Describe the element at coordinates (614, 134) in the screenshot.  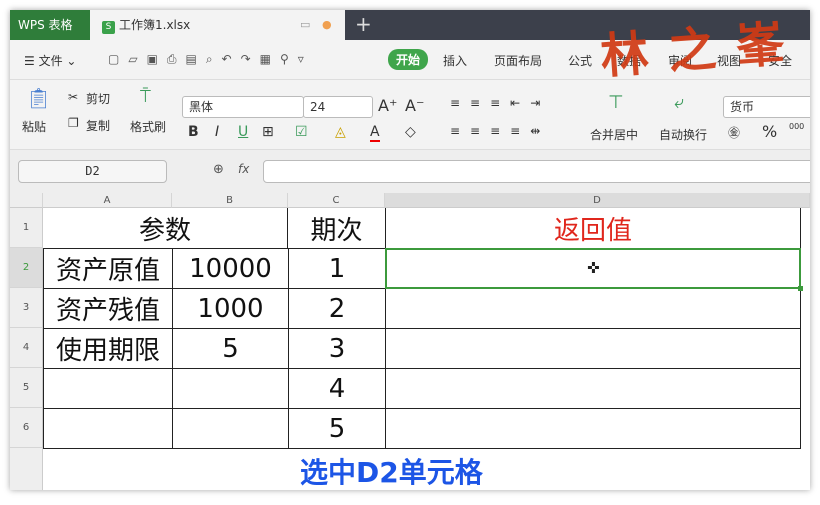
I see `merge-center-button: 合并居中` at that location.